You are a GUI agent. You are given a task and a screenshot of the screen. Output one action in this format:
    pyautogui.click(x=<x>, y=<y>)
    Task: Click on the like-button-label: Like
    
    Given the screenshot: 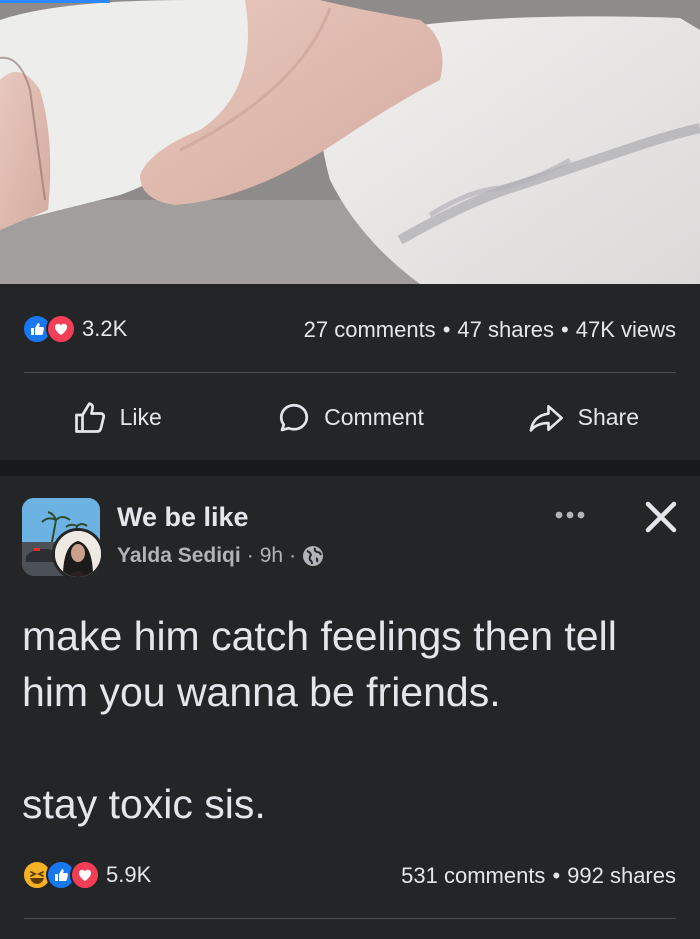 What is the action you would take?
    pyautogui.click(x=140, y=417)
    